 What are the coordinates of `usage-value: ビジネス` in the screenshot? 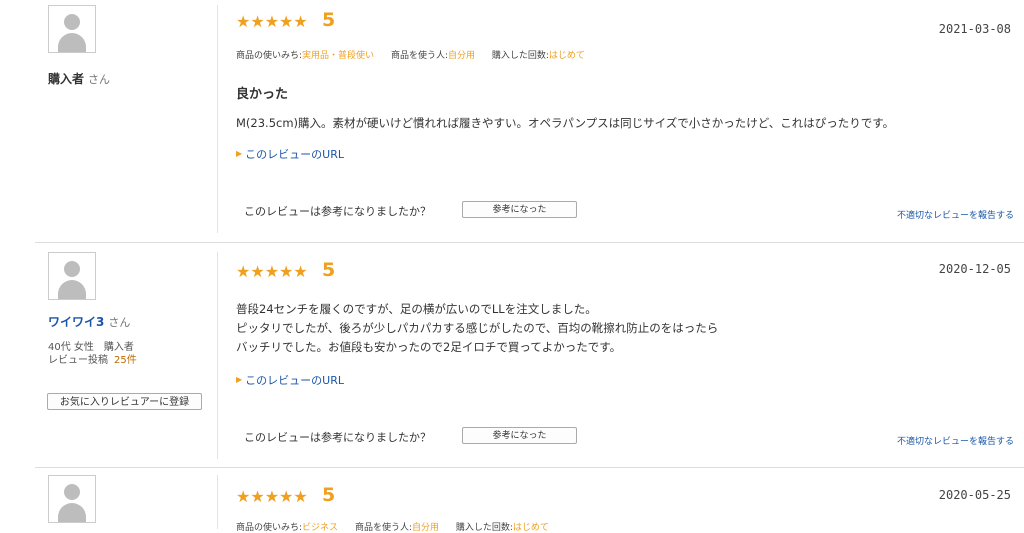 It's located at (320, 528).